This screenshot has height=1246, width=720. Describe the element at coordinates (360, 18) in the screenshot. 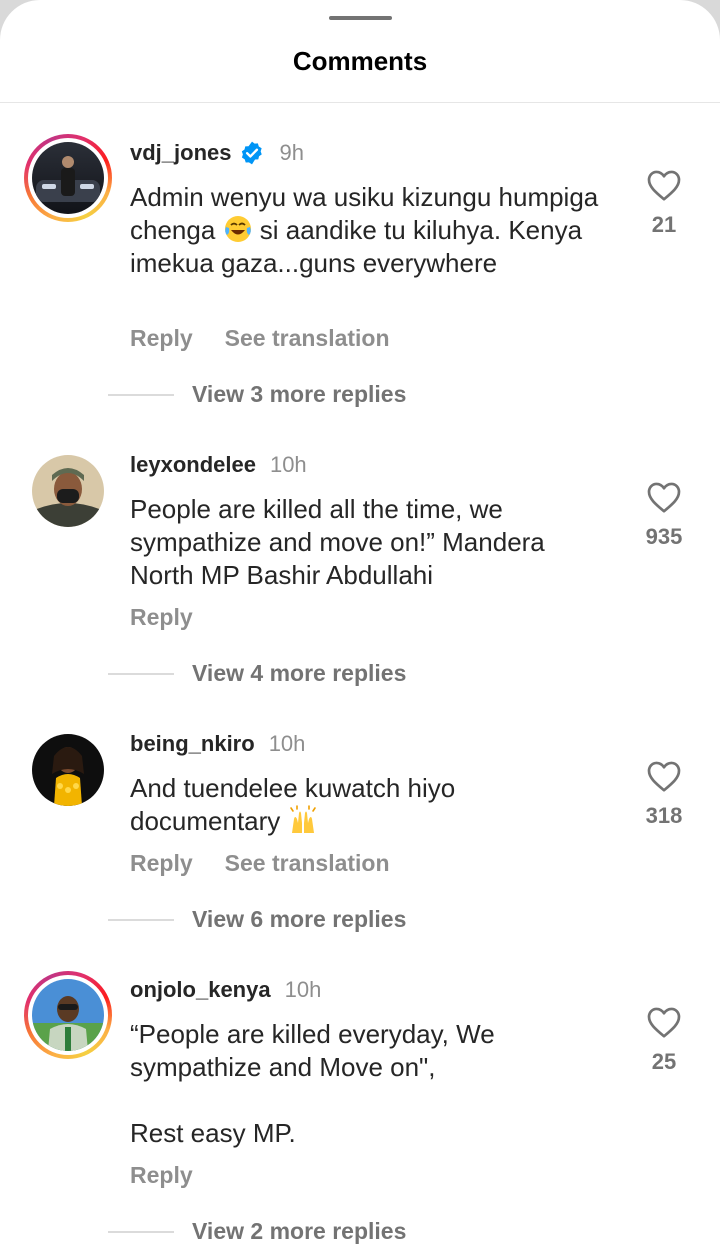

I see `sheet-grabber` at that location.